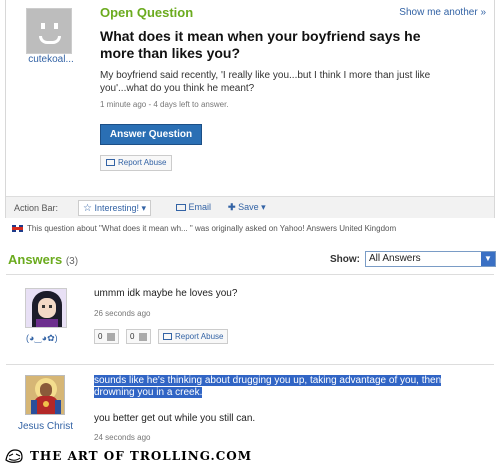 The image size is (500, 465). I want to click on answerer-name-link: Jesus Christ, so click(45, 426).